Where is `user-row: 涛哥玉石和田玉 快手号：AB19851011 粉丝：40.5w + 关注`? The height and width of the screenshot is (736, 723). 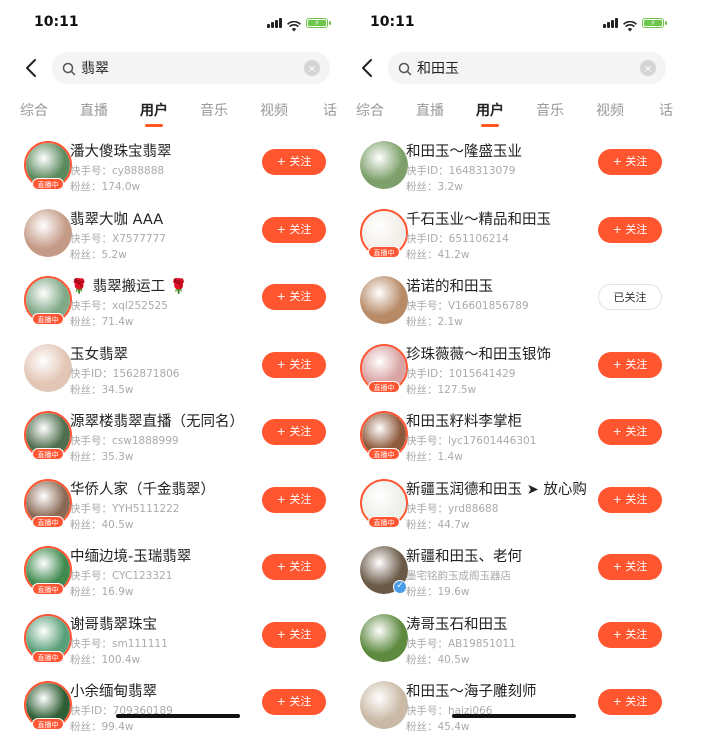
user-row: 涛哥玉石和田玉 快手号：AB19851011 粉丝：40.5w + 关注 is located at coordinates (514, 635).